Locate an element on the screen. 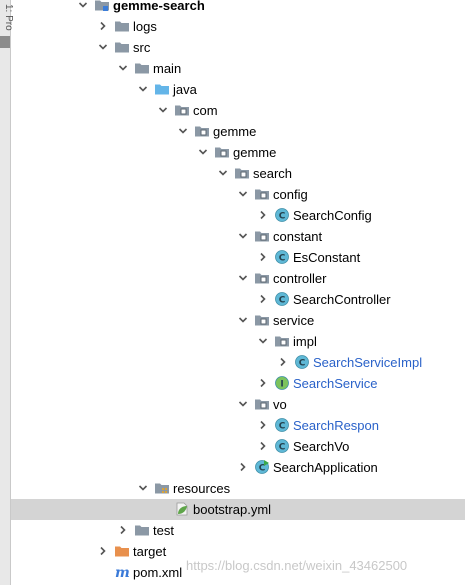 This screenshot has width=465, height=585. tree-item-label: impl is located at coordinates (305, 341).